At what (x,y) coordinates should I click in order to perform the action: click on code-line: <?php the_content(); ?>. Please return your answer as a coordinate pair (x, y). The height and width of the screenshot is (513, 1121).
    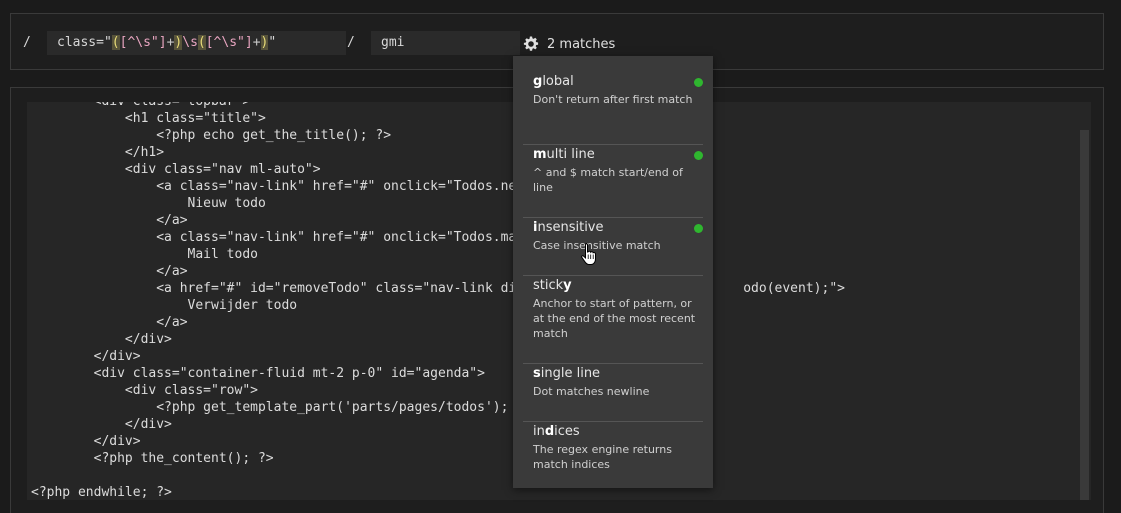
    Looking at the image, I should click on (152, 458).